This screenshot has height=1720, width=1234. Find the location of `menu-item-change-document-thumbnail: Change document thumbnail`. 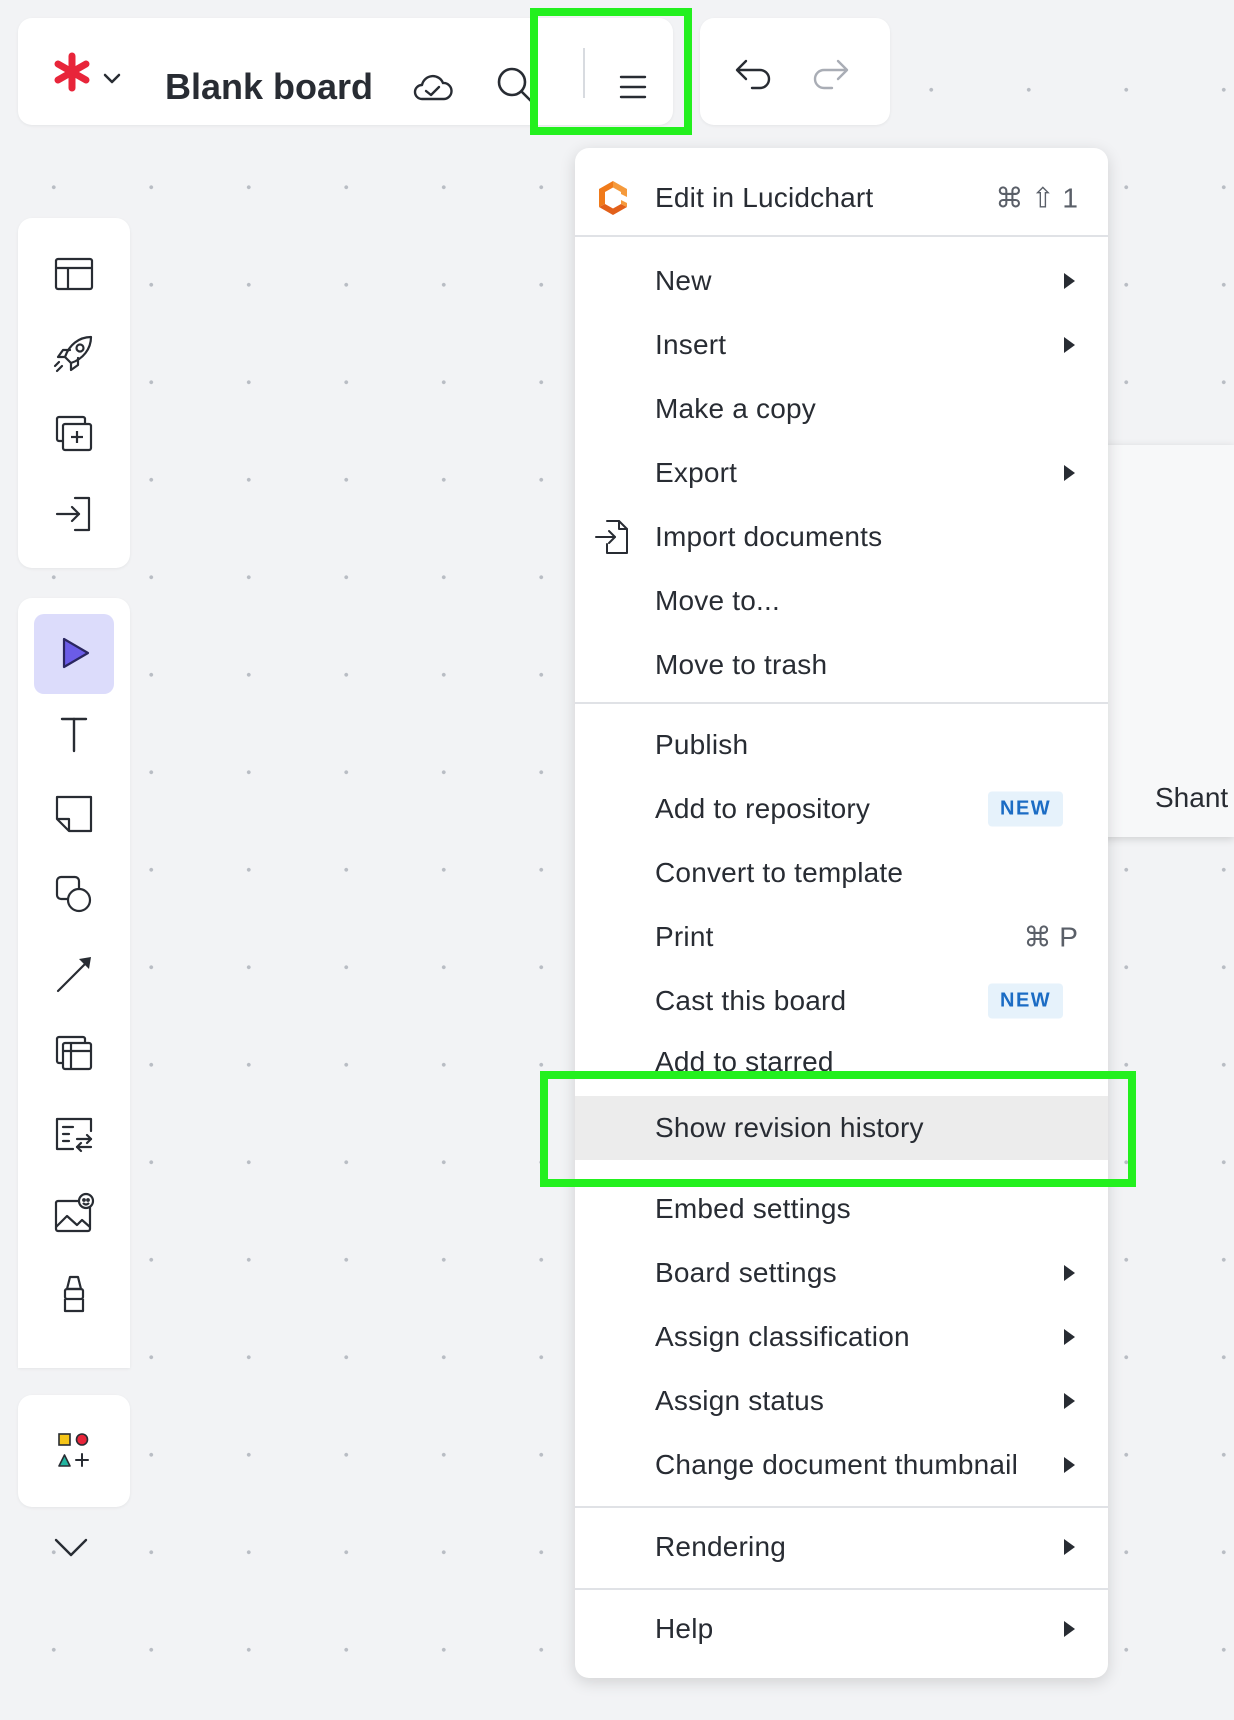

menu-item-change-document-thumbnail: Change document thumbnail is located at coordinates (841, 1465).